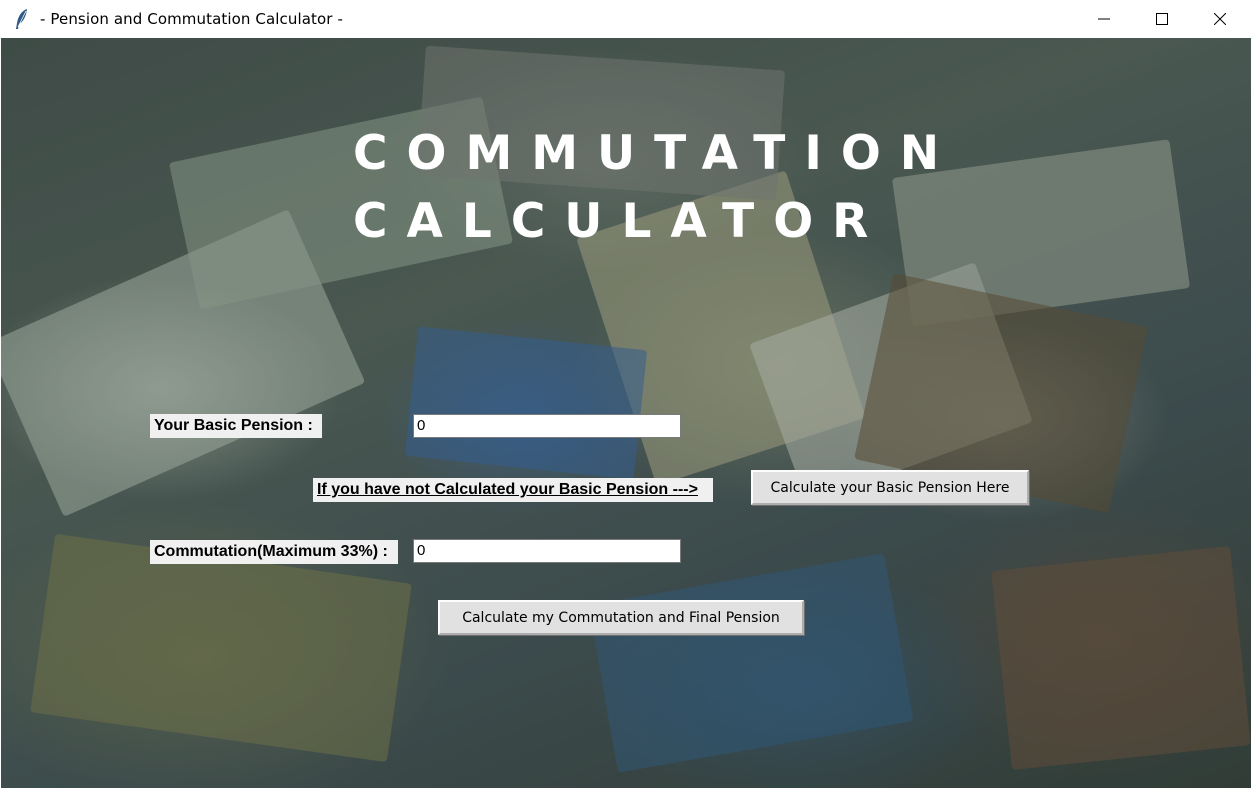 The width and height of the screenshot is (1252, 789). I want to click on calculate-basic-pension-button: Calculate your Basic Pension Here, so click(890, 487).